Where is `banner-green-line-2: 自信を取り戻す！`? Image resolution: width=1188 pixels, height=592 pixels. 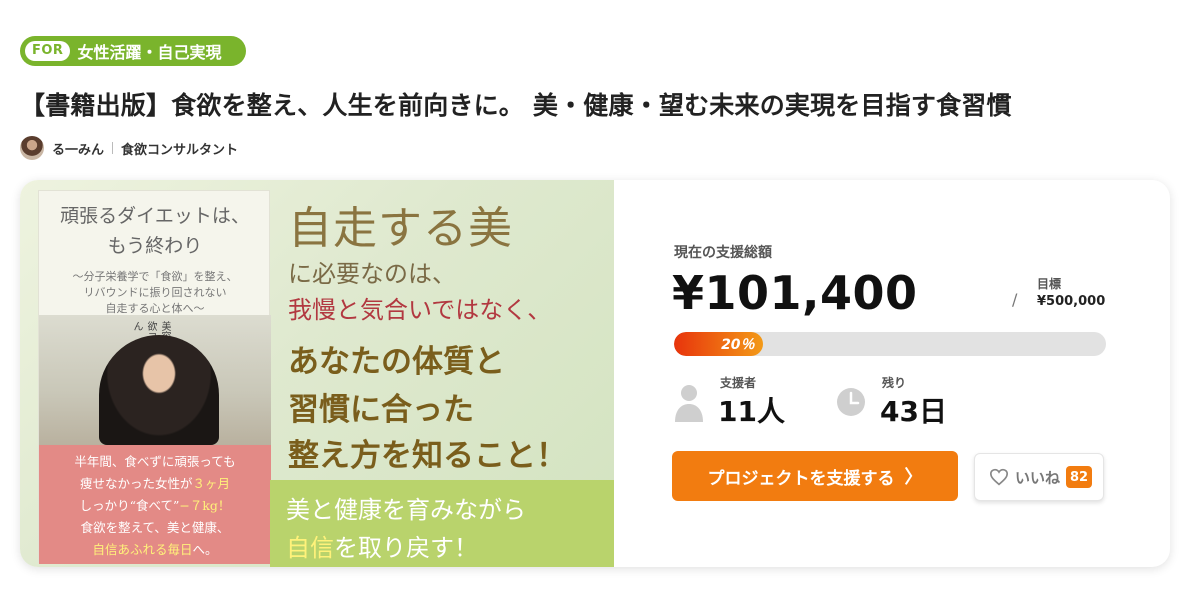
banner-green-line-2: 自信を取り戻す！ is located at coordinates (382, 548).